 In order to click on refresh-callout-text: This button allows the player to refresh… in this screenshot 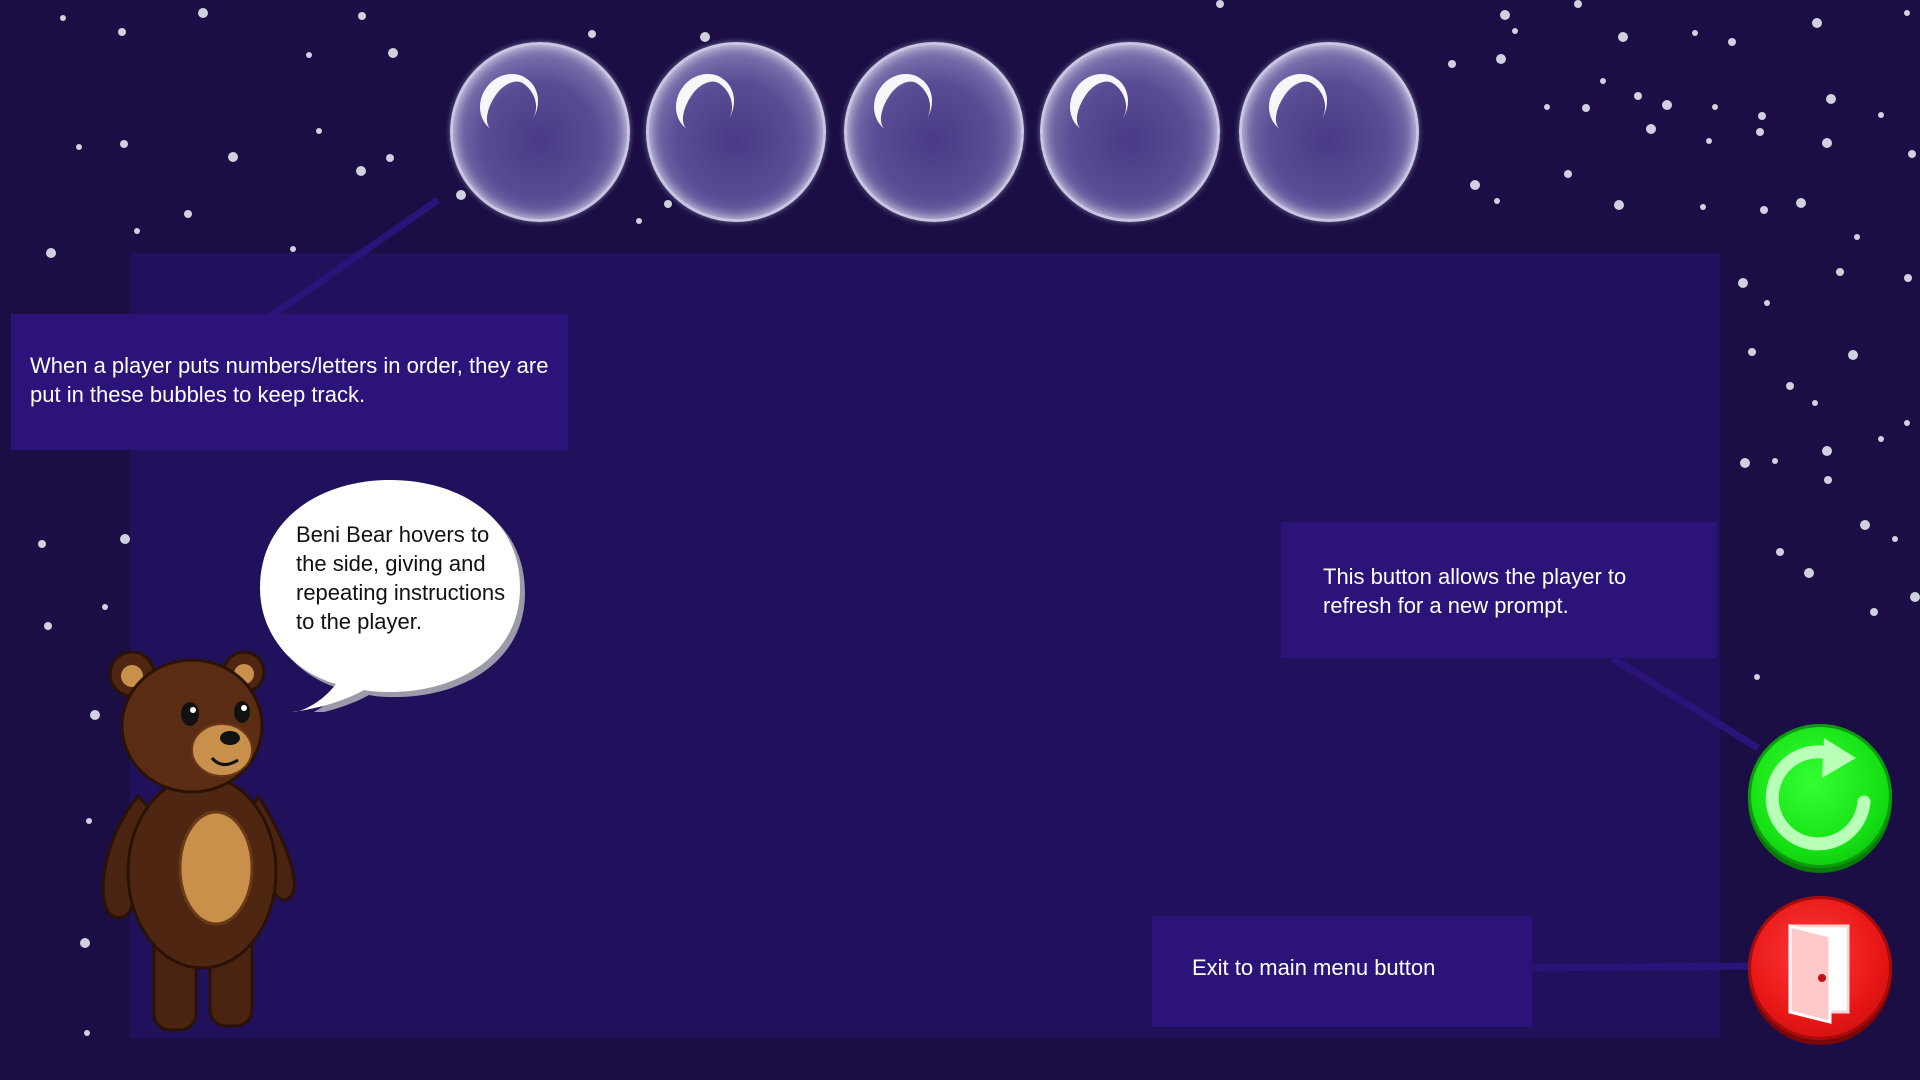, I will do `click(1475, 591)`.